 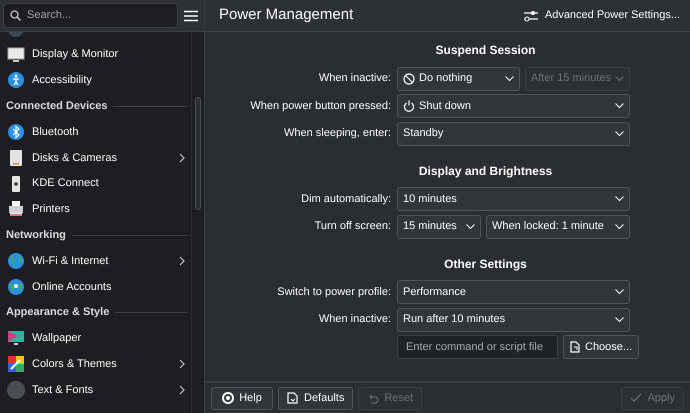 I want to click on help-icon, so click(x=228, y=398).